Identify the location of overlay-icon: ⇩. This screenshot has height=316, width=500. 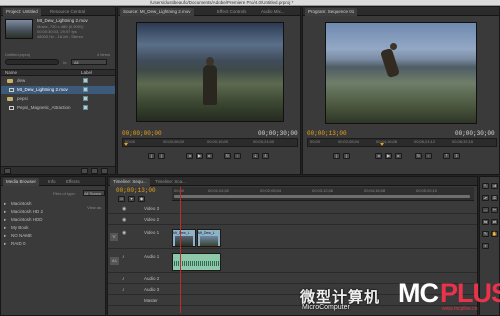
(265, 156).